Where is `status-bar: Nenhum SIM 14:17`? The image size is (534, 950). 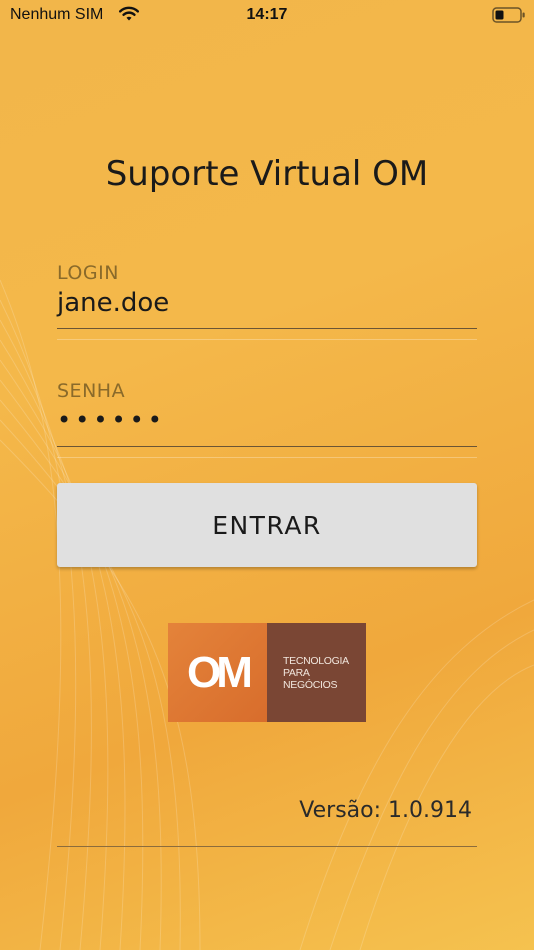
status-bar: Nenhum SIM 14:17 is located at coordinates (267, 15).